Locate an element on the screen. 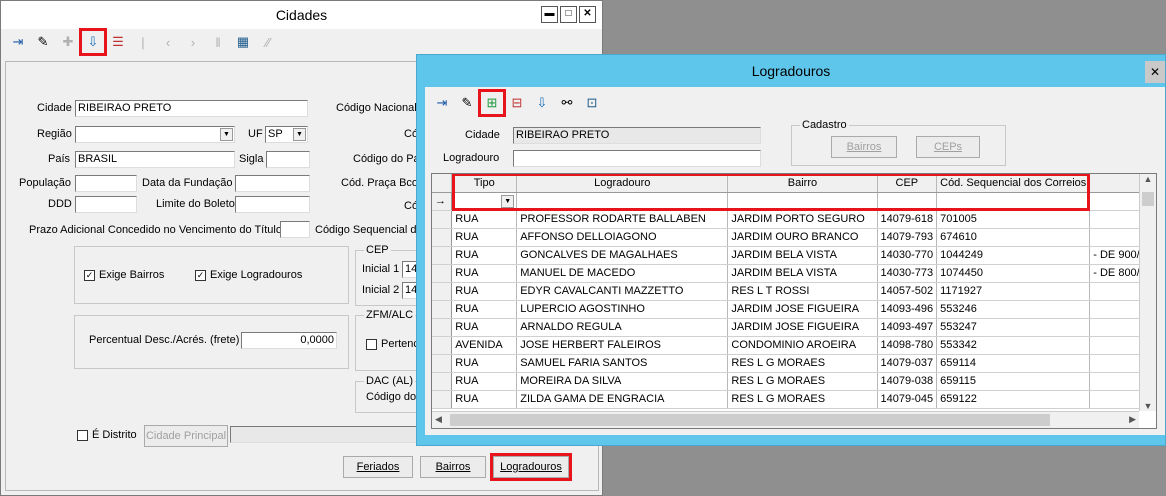 Image resolution: width=1166 pixels, height=496 pixels. new-row: → ▼ is located at coordinates (794, 201).